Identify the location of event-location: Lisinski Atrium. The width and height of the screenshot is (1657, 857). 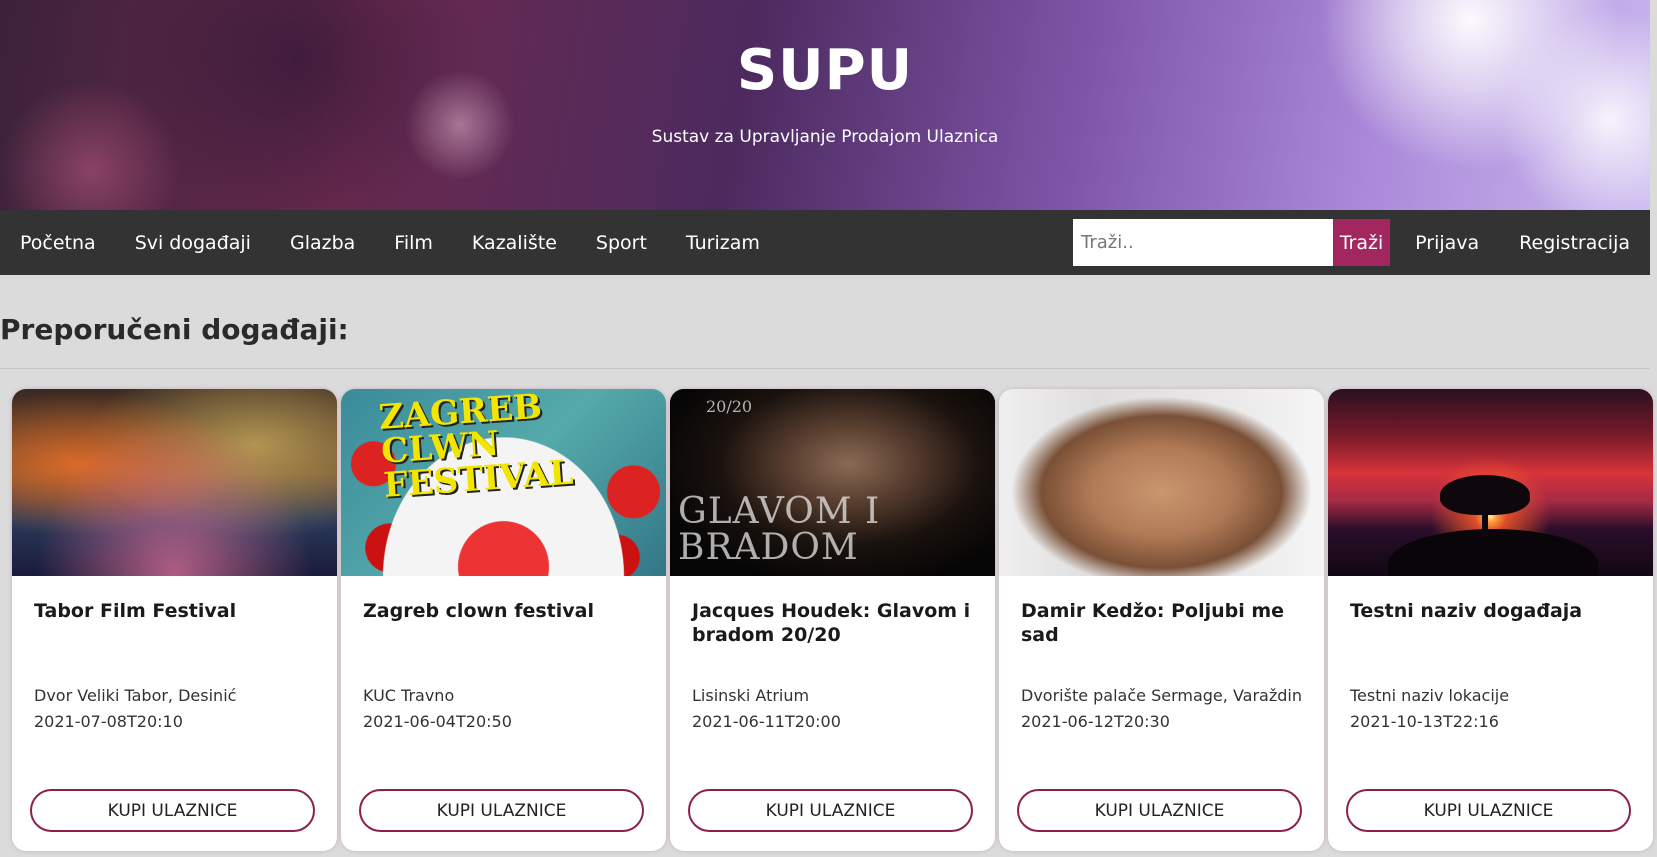
(751, 695).